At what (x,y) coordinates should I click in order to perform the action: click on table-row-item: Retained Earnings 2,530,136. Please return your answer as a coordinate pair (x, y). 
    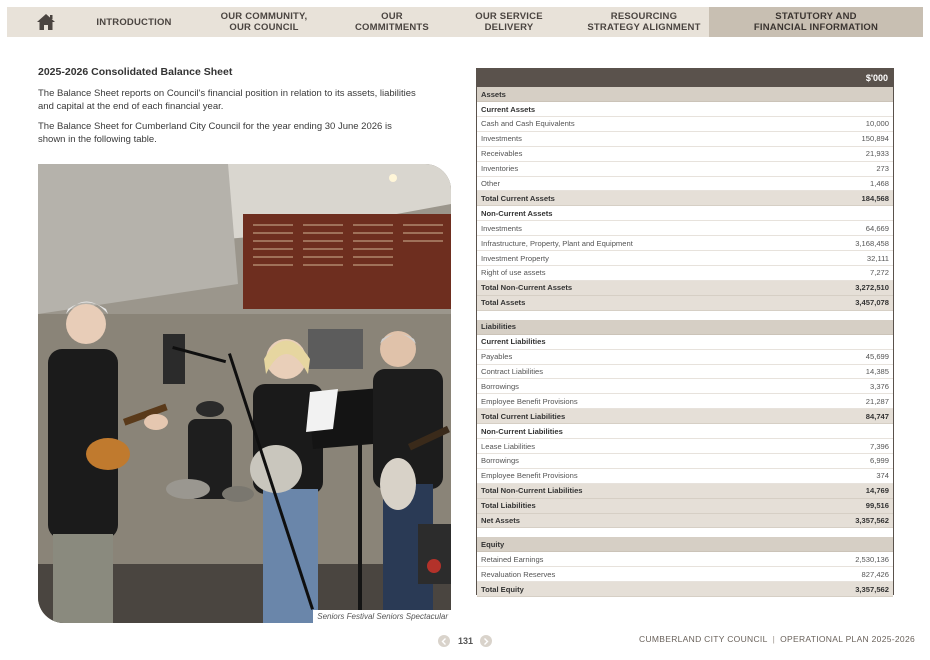
    Looking at the image, I should click on (685, 560).